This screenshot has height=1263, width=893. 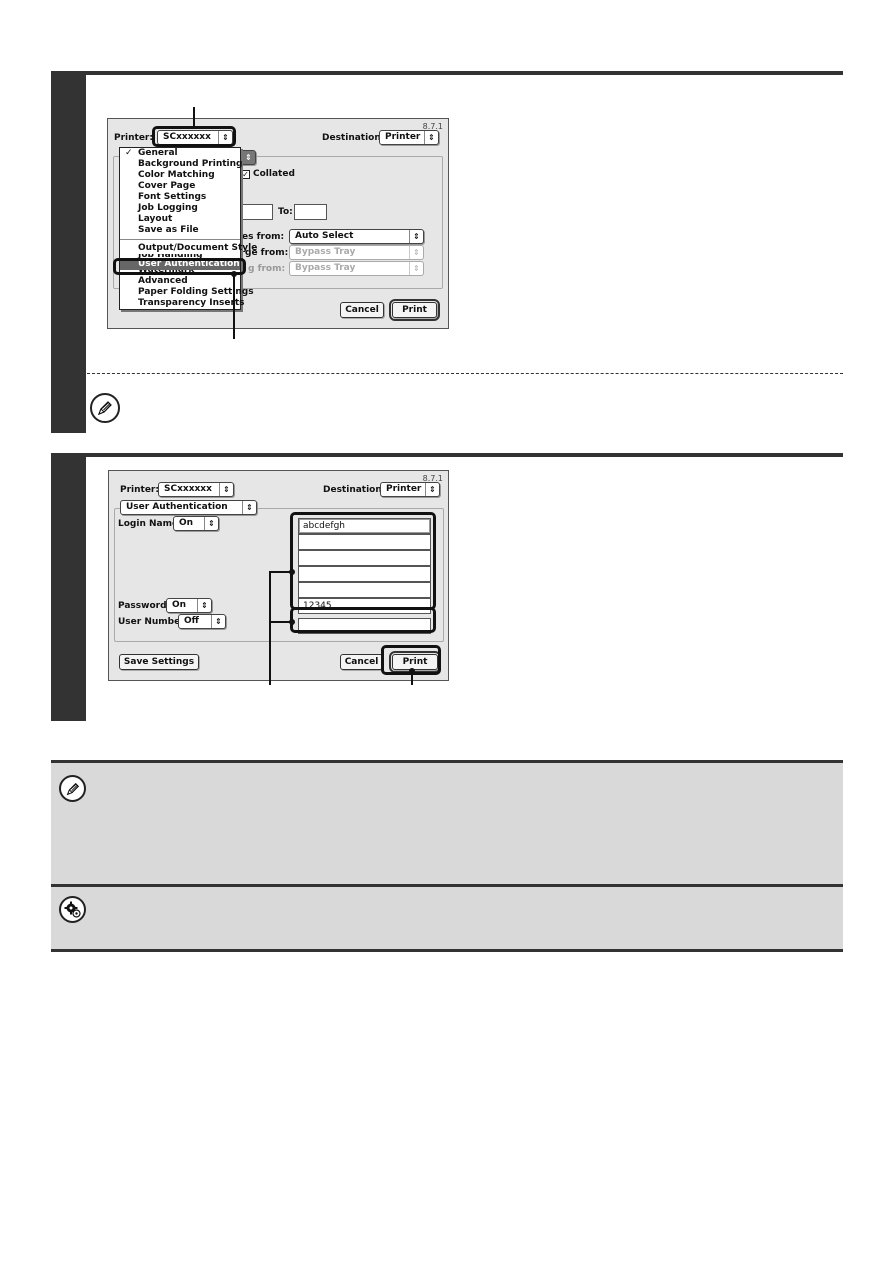 I want to click on paper-source-select-3: Bypass Tray ⇕, so click(x=356, y=268).